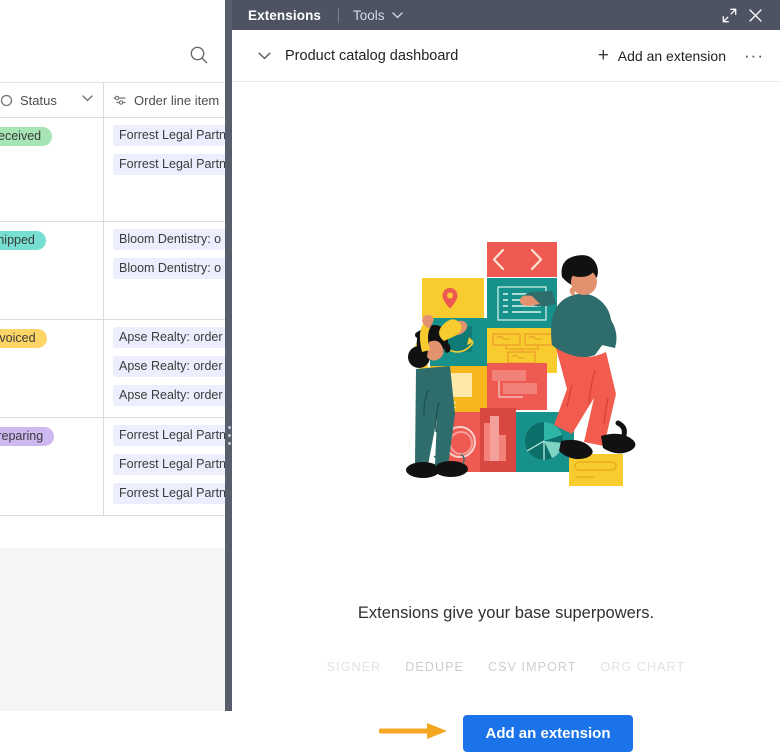  I want to click on cell-status: Invoiced, so click(52, 368).